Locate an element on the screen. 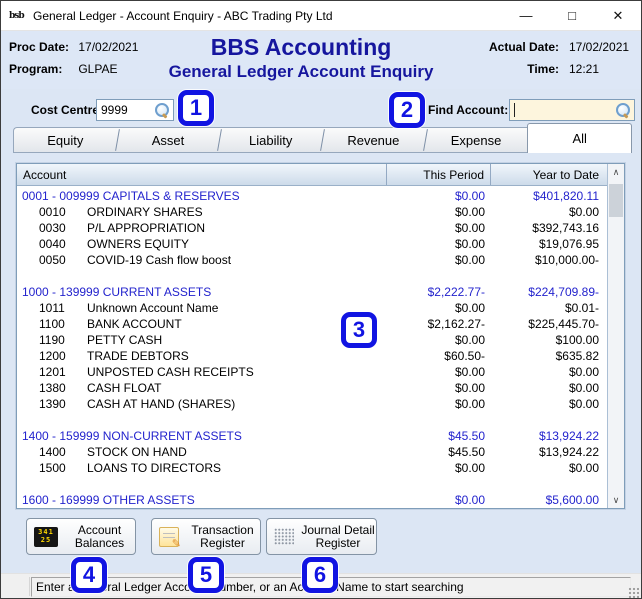  header-left: Proc Date: 17/02/2021 Program: GLPAE is located at coordinates (73, 62).